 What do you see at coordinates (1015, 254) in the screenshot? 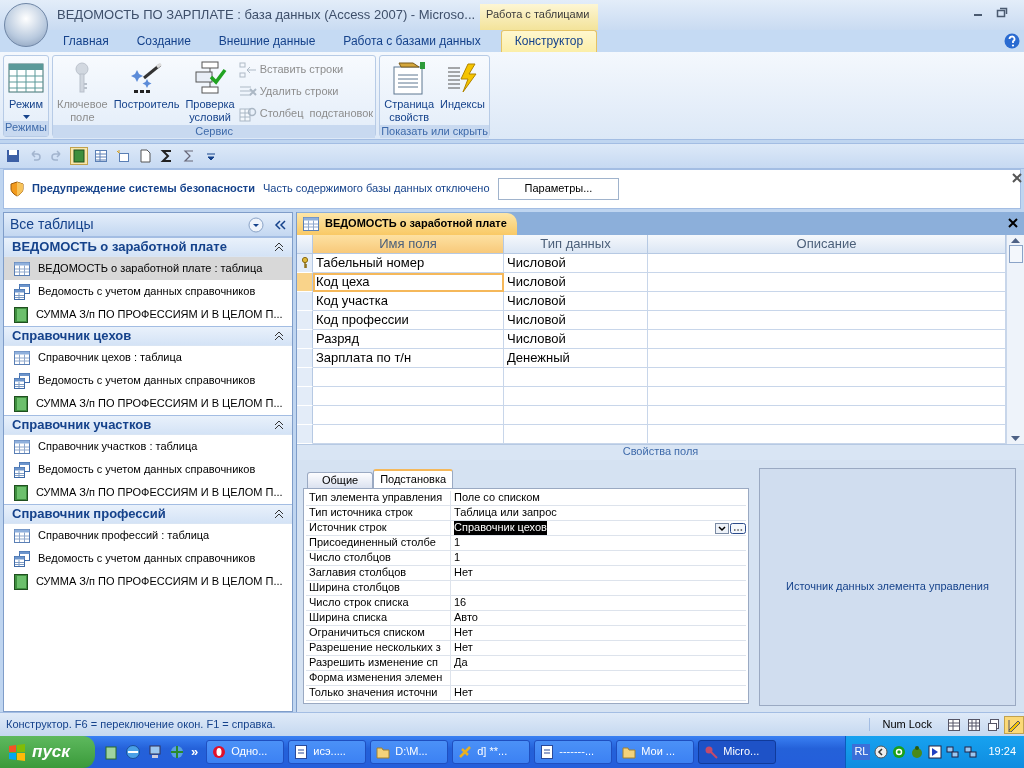
I see `scrollbar-thumb` at bounding box center [1015, 254].